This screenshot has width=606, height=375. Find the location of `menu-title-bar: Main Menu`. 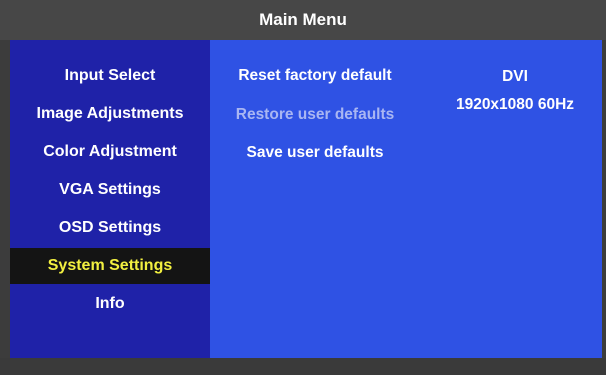

menu-title-bar: Main Menu is located at coordinates (303, 20).